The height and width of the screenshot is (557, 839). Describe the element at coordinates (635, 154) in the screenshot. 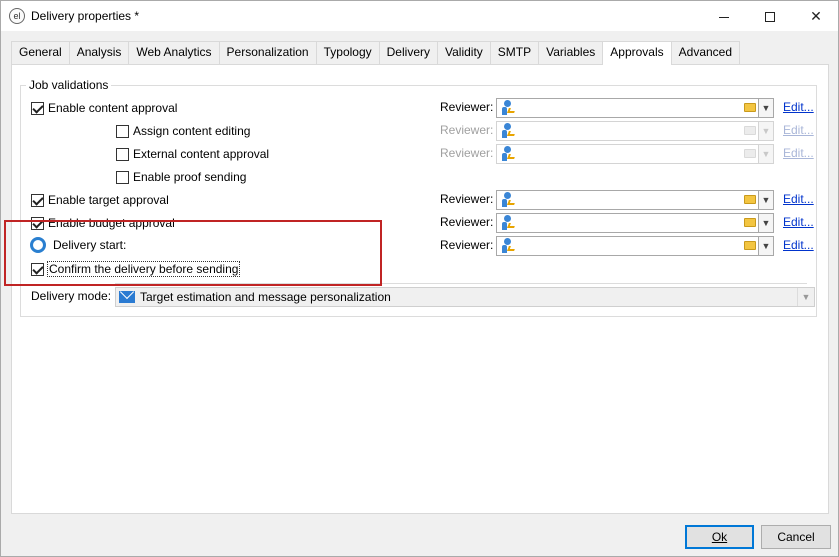

I see `external-reviewer-field: ▼` at that location.